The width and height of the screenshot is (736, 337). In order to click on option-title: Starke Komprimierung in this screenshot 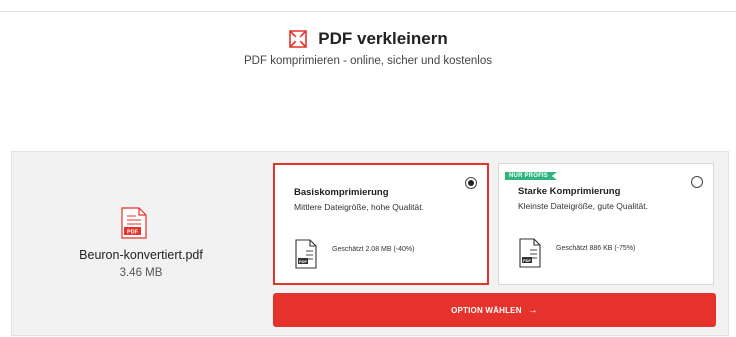, I will do `click(569, 191)`.